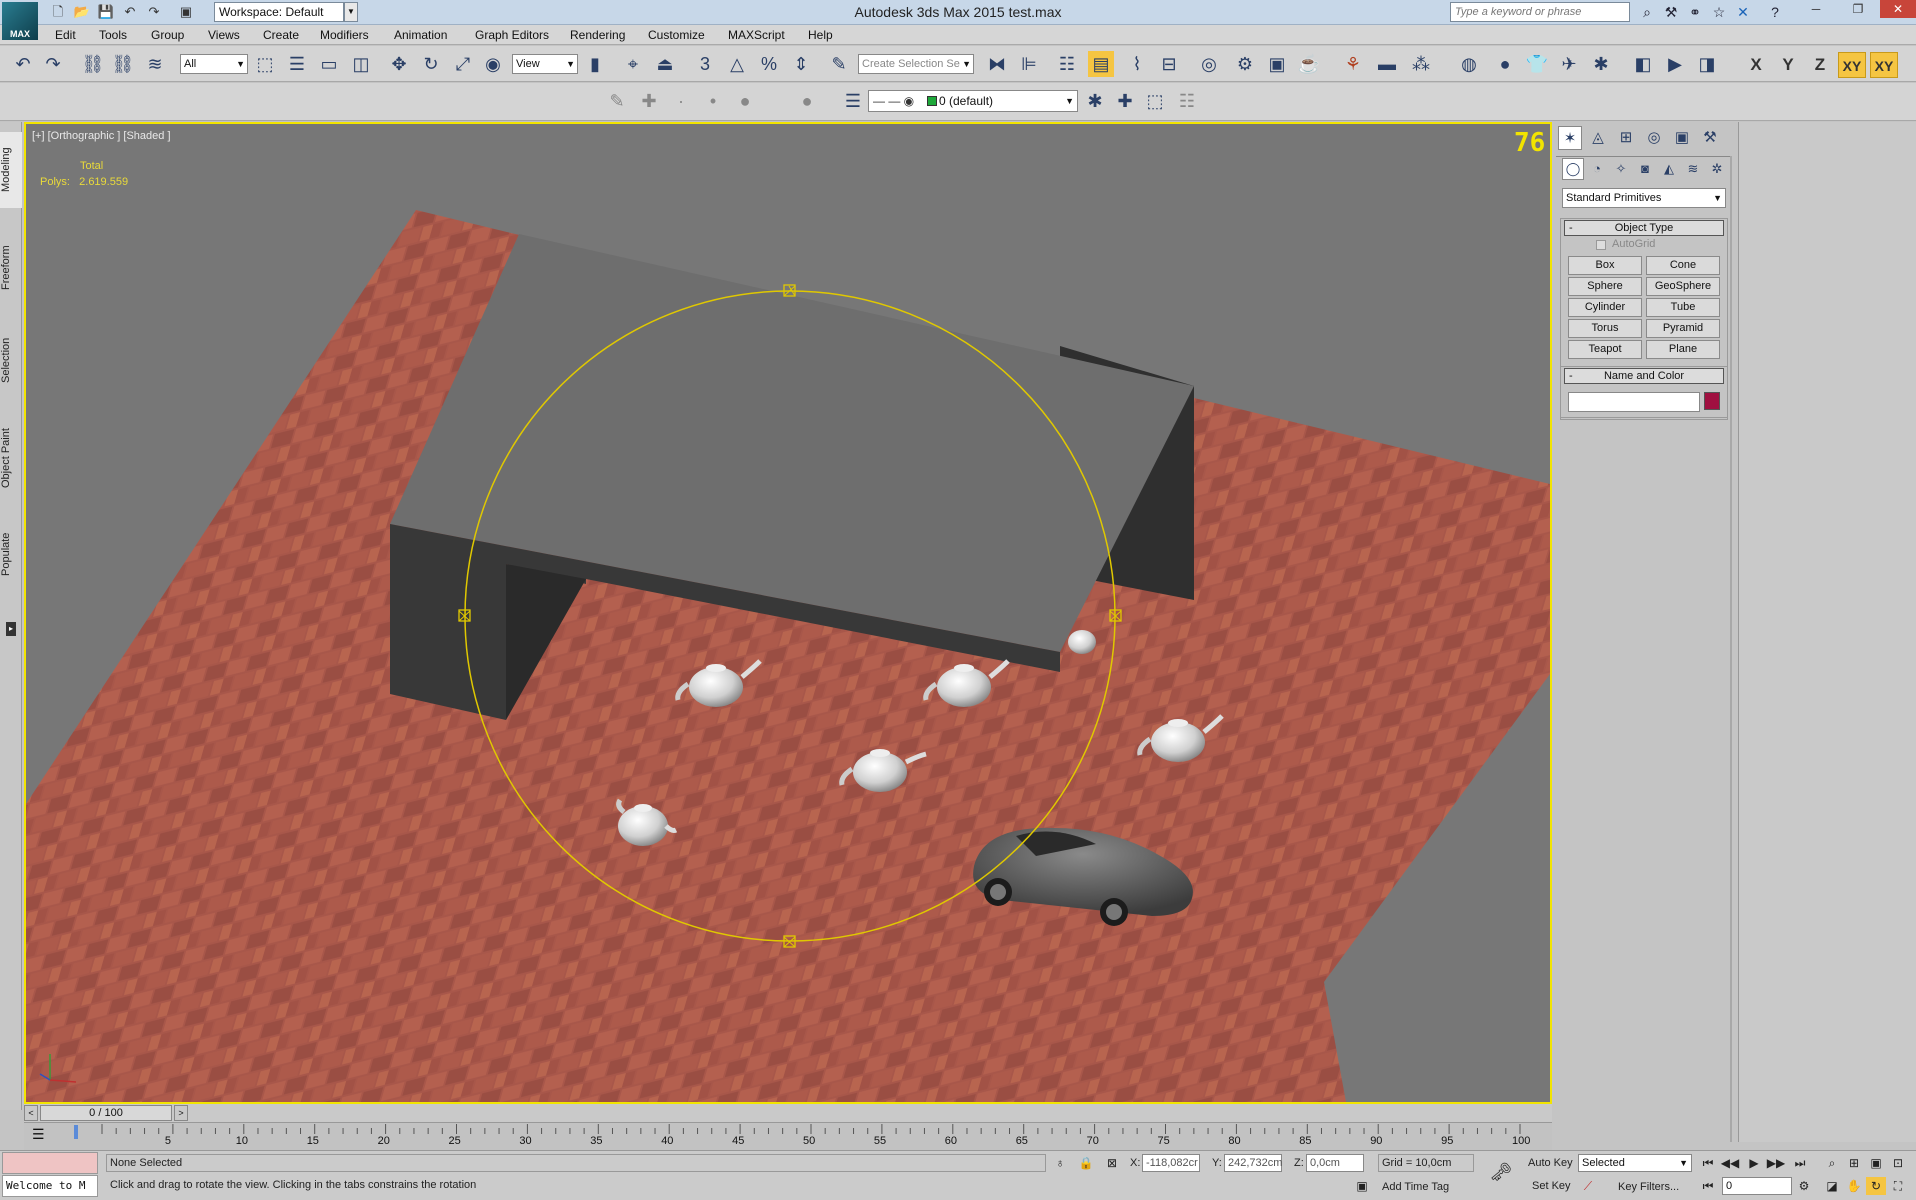 This screenshot has height=1200, width=1916. I want to click on ribbon-toggle-icon: ▸, so click(11, 629).